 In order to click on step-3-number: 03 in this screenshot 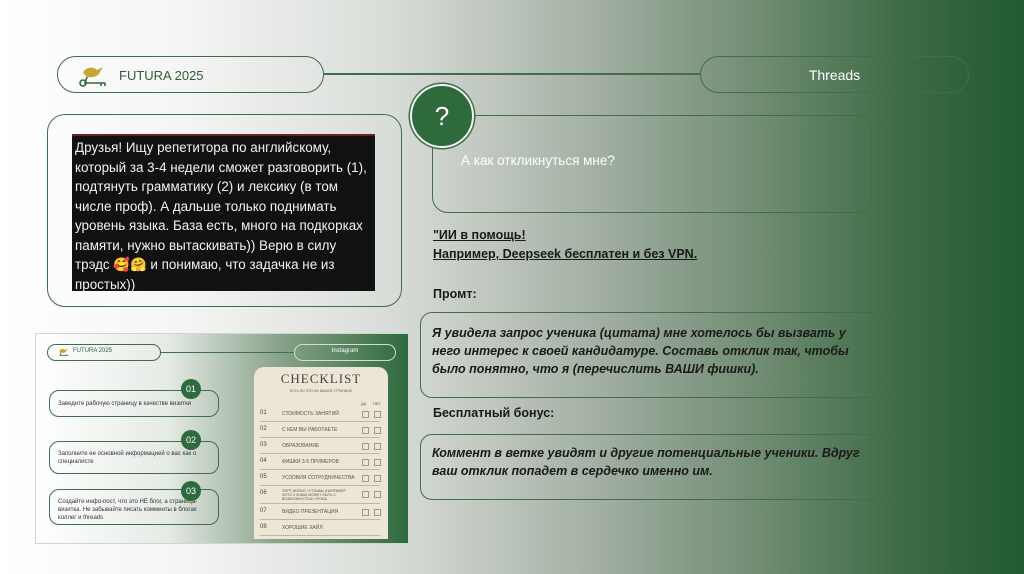, I will do `click(191, 491)`.